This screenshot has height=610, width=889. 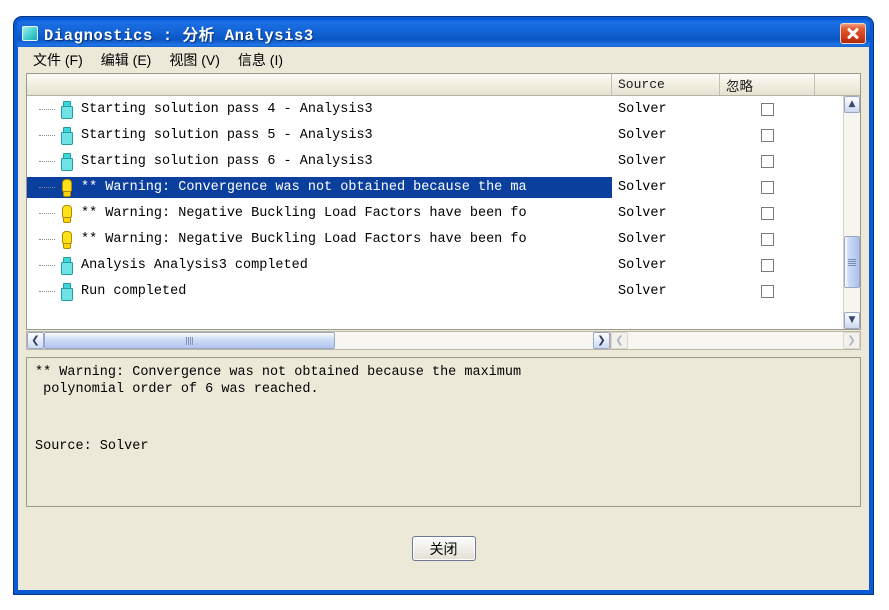 I want to click on row-message-text: Starting solution pass 5 - Analysis3, so click(x=227, y=135).